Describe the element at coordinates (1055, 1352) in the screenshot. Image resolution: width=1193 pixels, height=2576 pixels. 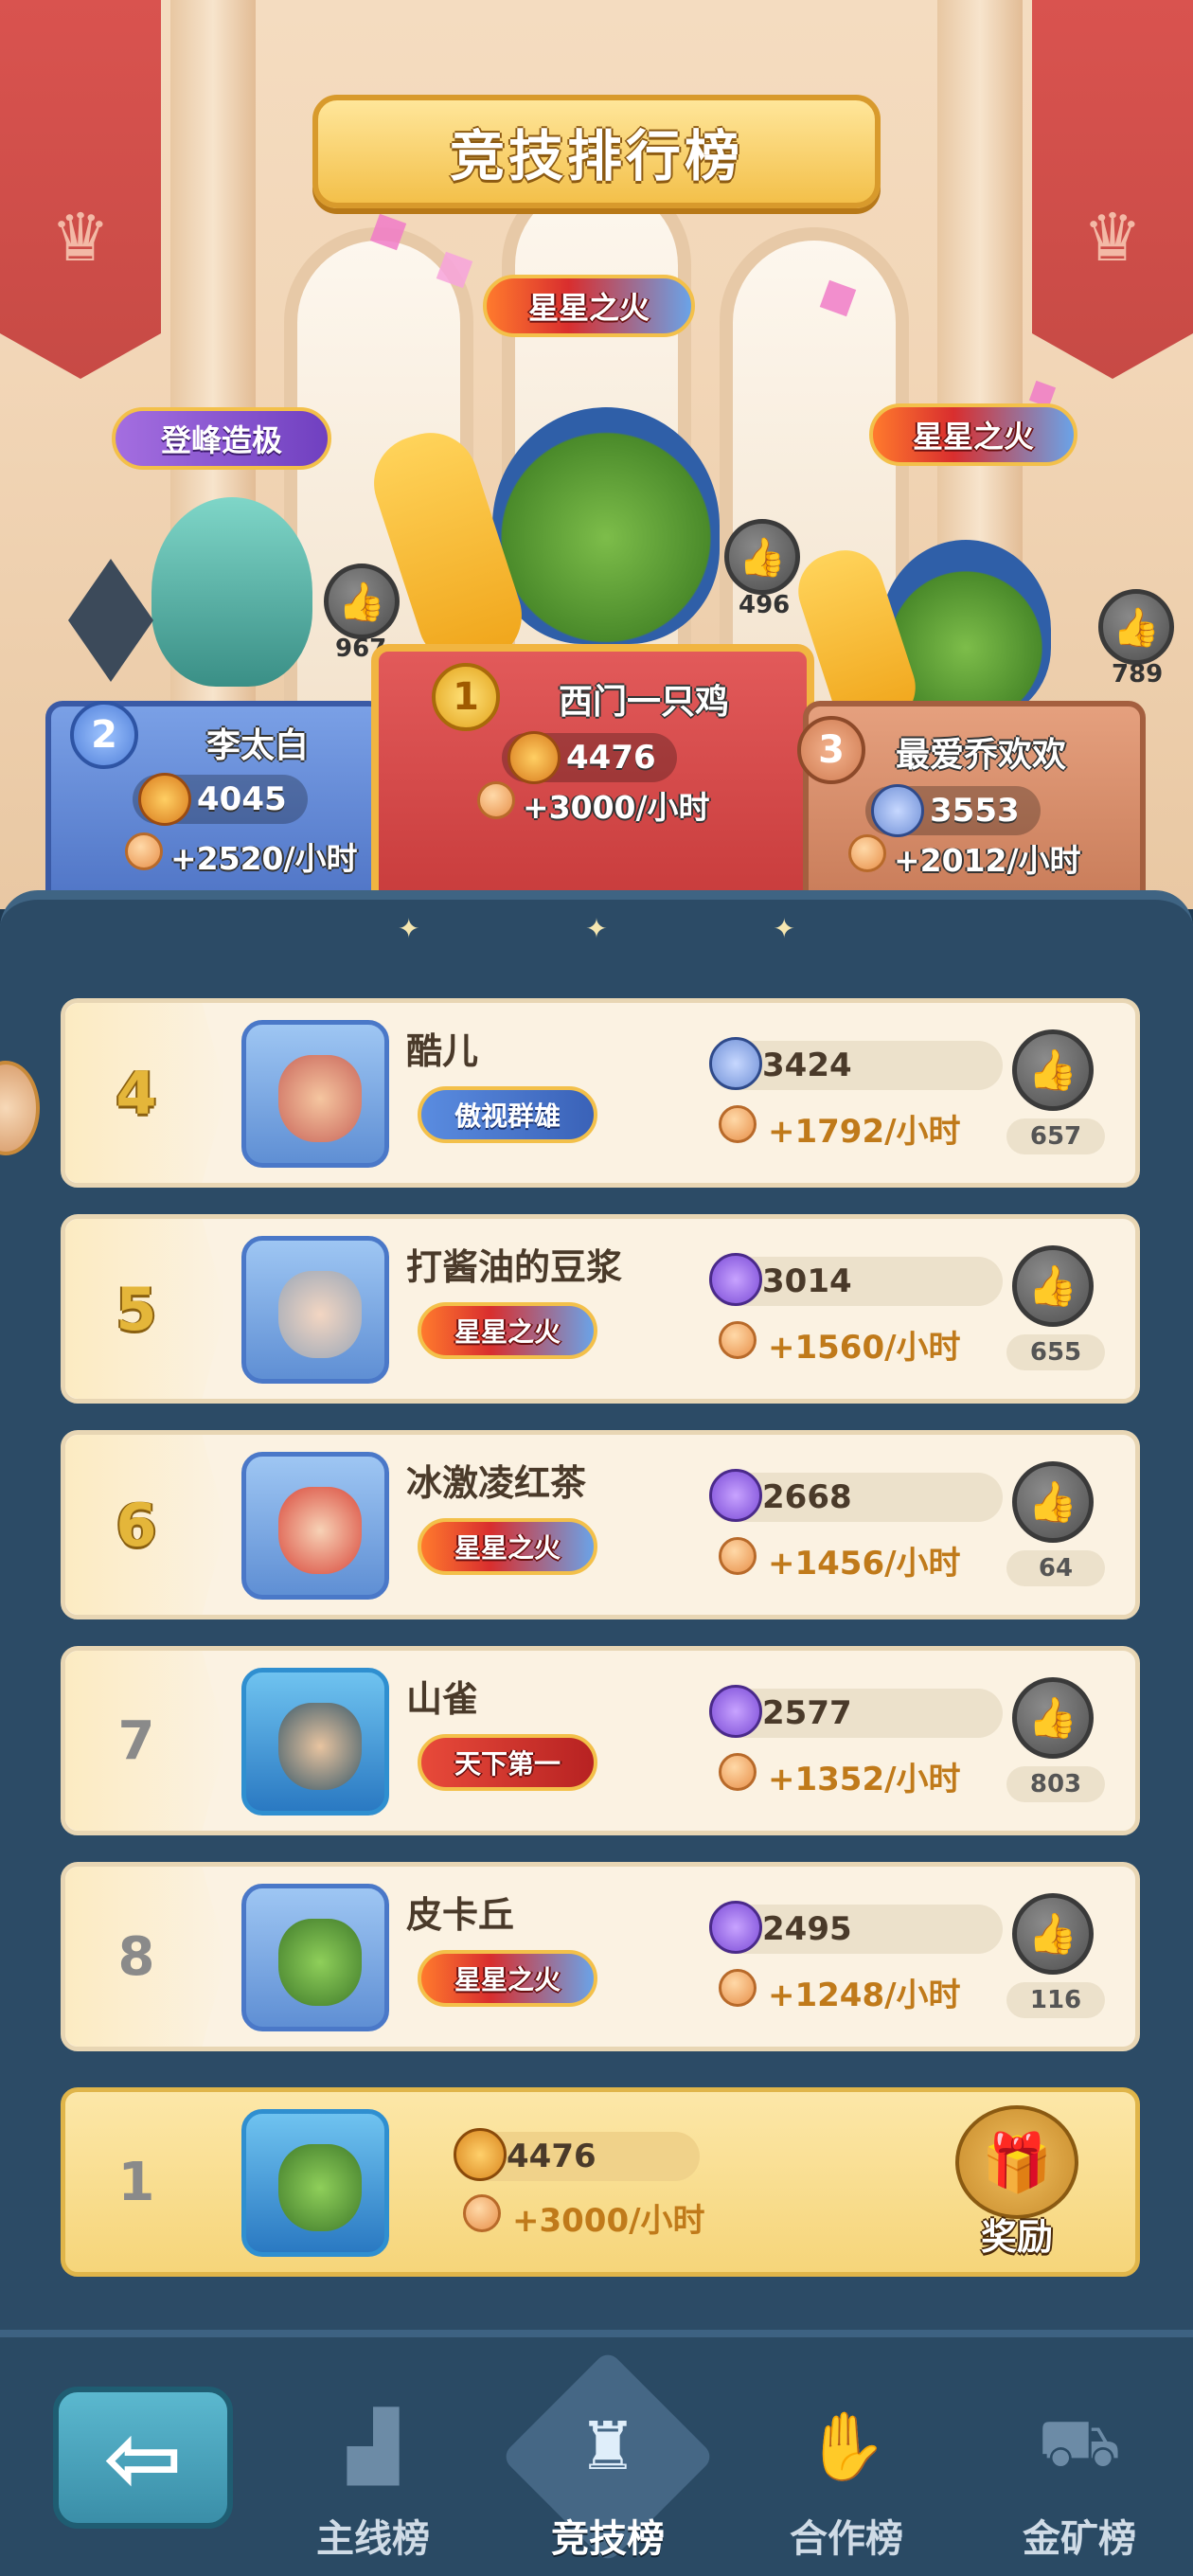
I see `like-count: 655` at that location.